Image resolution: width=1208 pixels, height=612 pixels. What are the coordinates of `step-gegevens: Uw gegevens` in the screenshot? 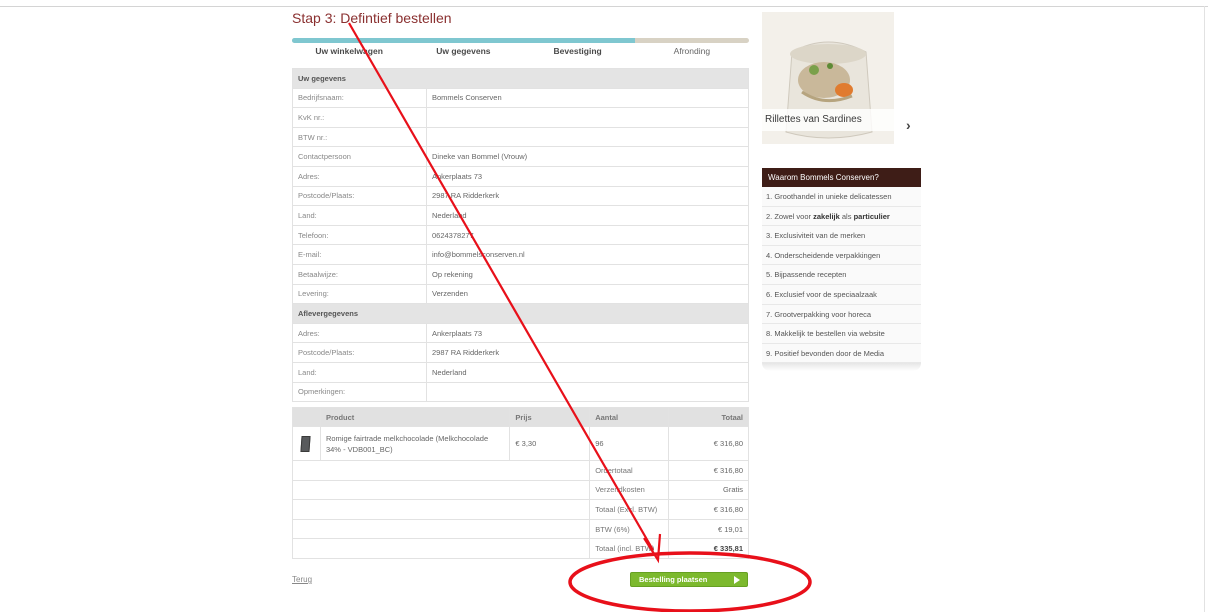 It's located at (463, 53).